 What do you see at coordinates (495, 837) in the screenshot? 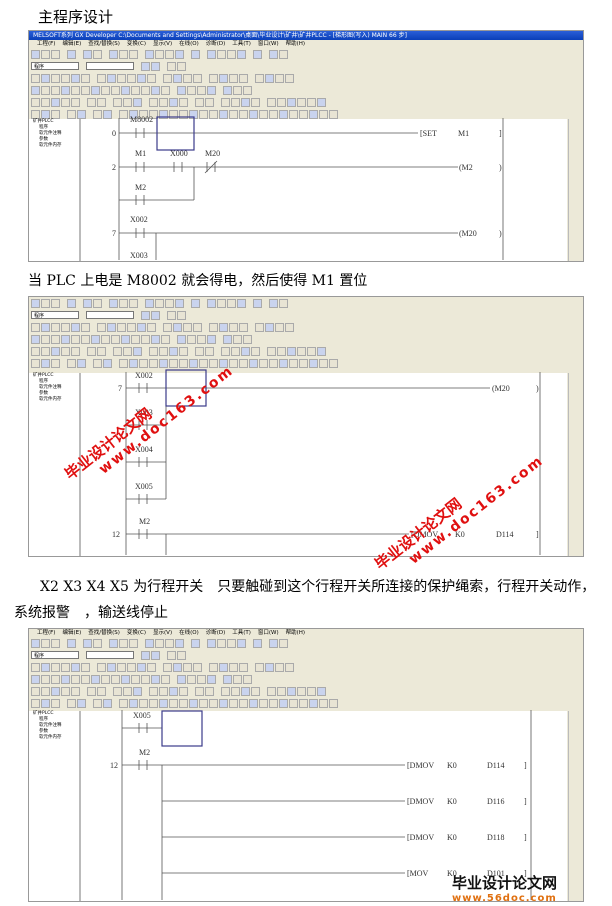
I see `operand: D118` at bounding box center [495, 837].